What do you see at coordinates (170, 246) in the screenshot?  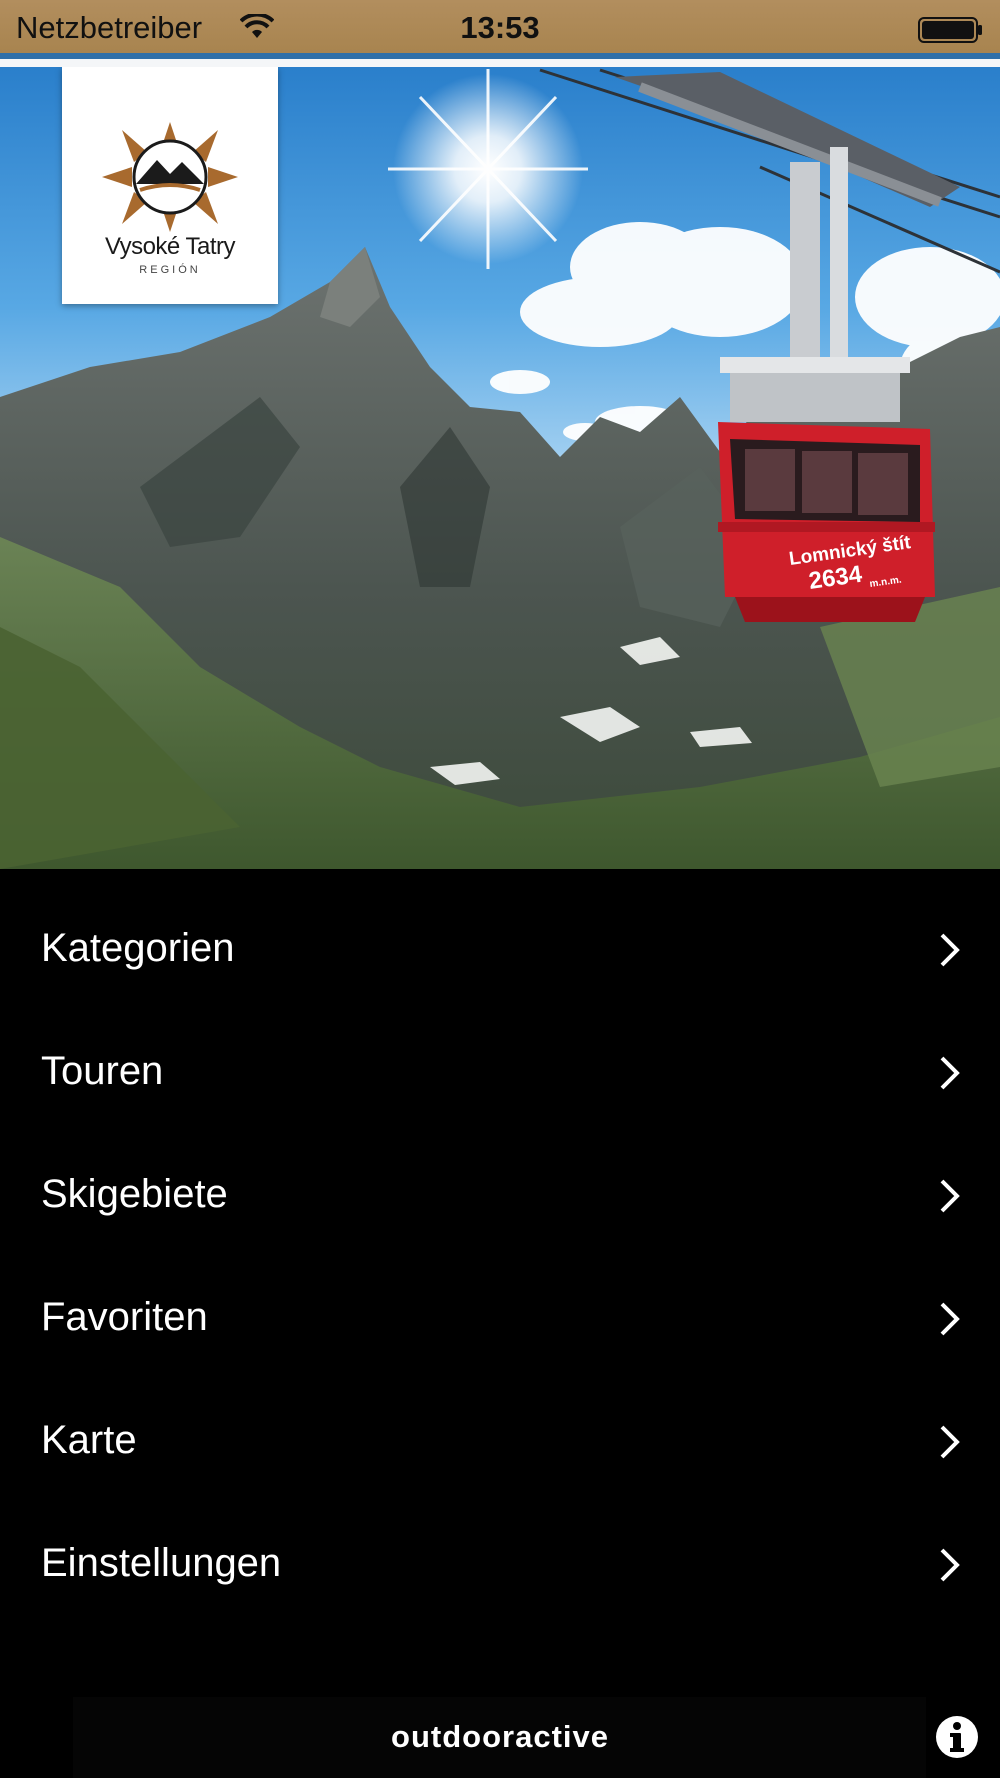 I see `region-logo-name: Vysoké Tatry` at bounding box center [170, 246].